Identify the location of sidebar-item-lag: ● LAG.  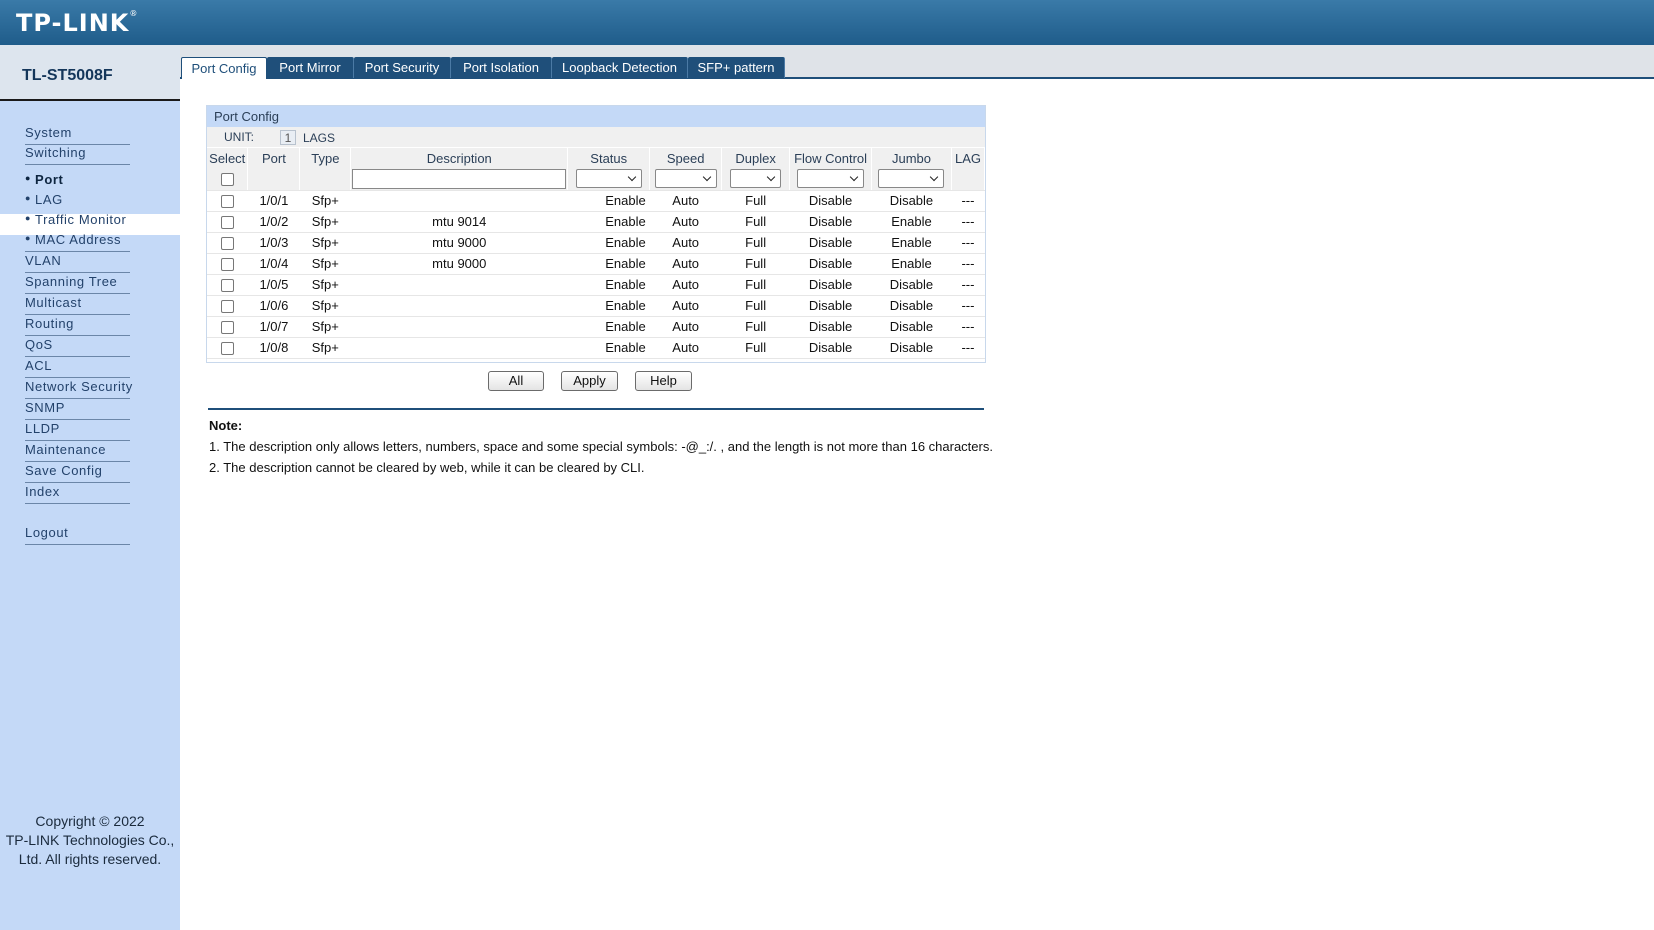
(44, 199).